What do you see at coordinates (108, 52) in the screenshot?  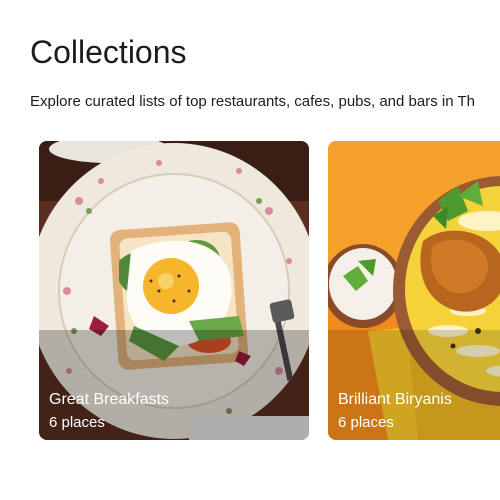 I see `page-title: Collections` at bounding box center [108, 52].